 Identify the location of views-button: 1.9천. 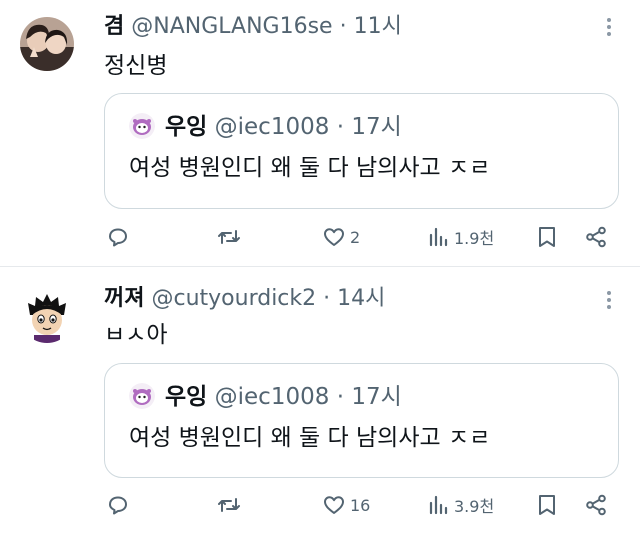
(461, 237).